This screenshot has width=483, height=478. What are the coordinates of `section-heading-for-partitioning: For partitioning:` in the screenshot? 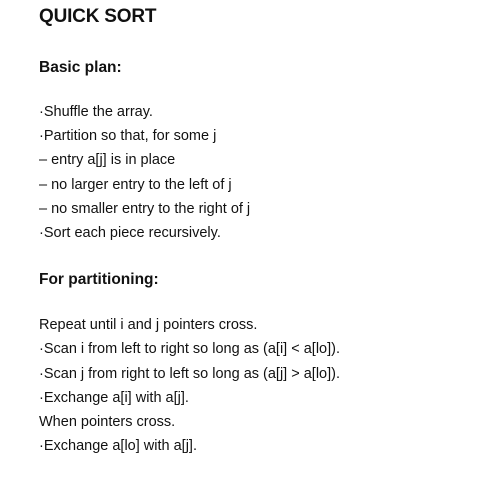 It's located at (99, 279).